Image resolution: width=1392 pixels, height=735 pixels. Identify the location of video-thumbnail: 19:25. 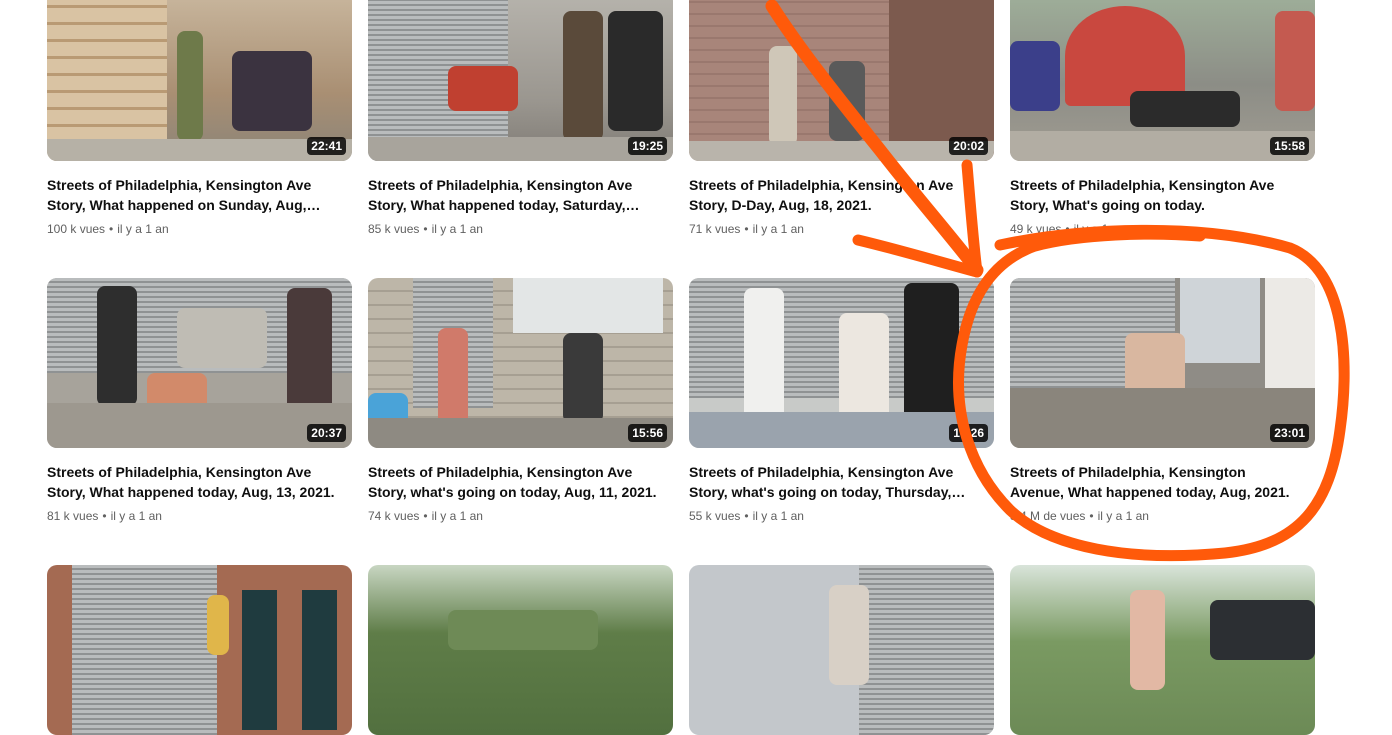
(520, 80).